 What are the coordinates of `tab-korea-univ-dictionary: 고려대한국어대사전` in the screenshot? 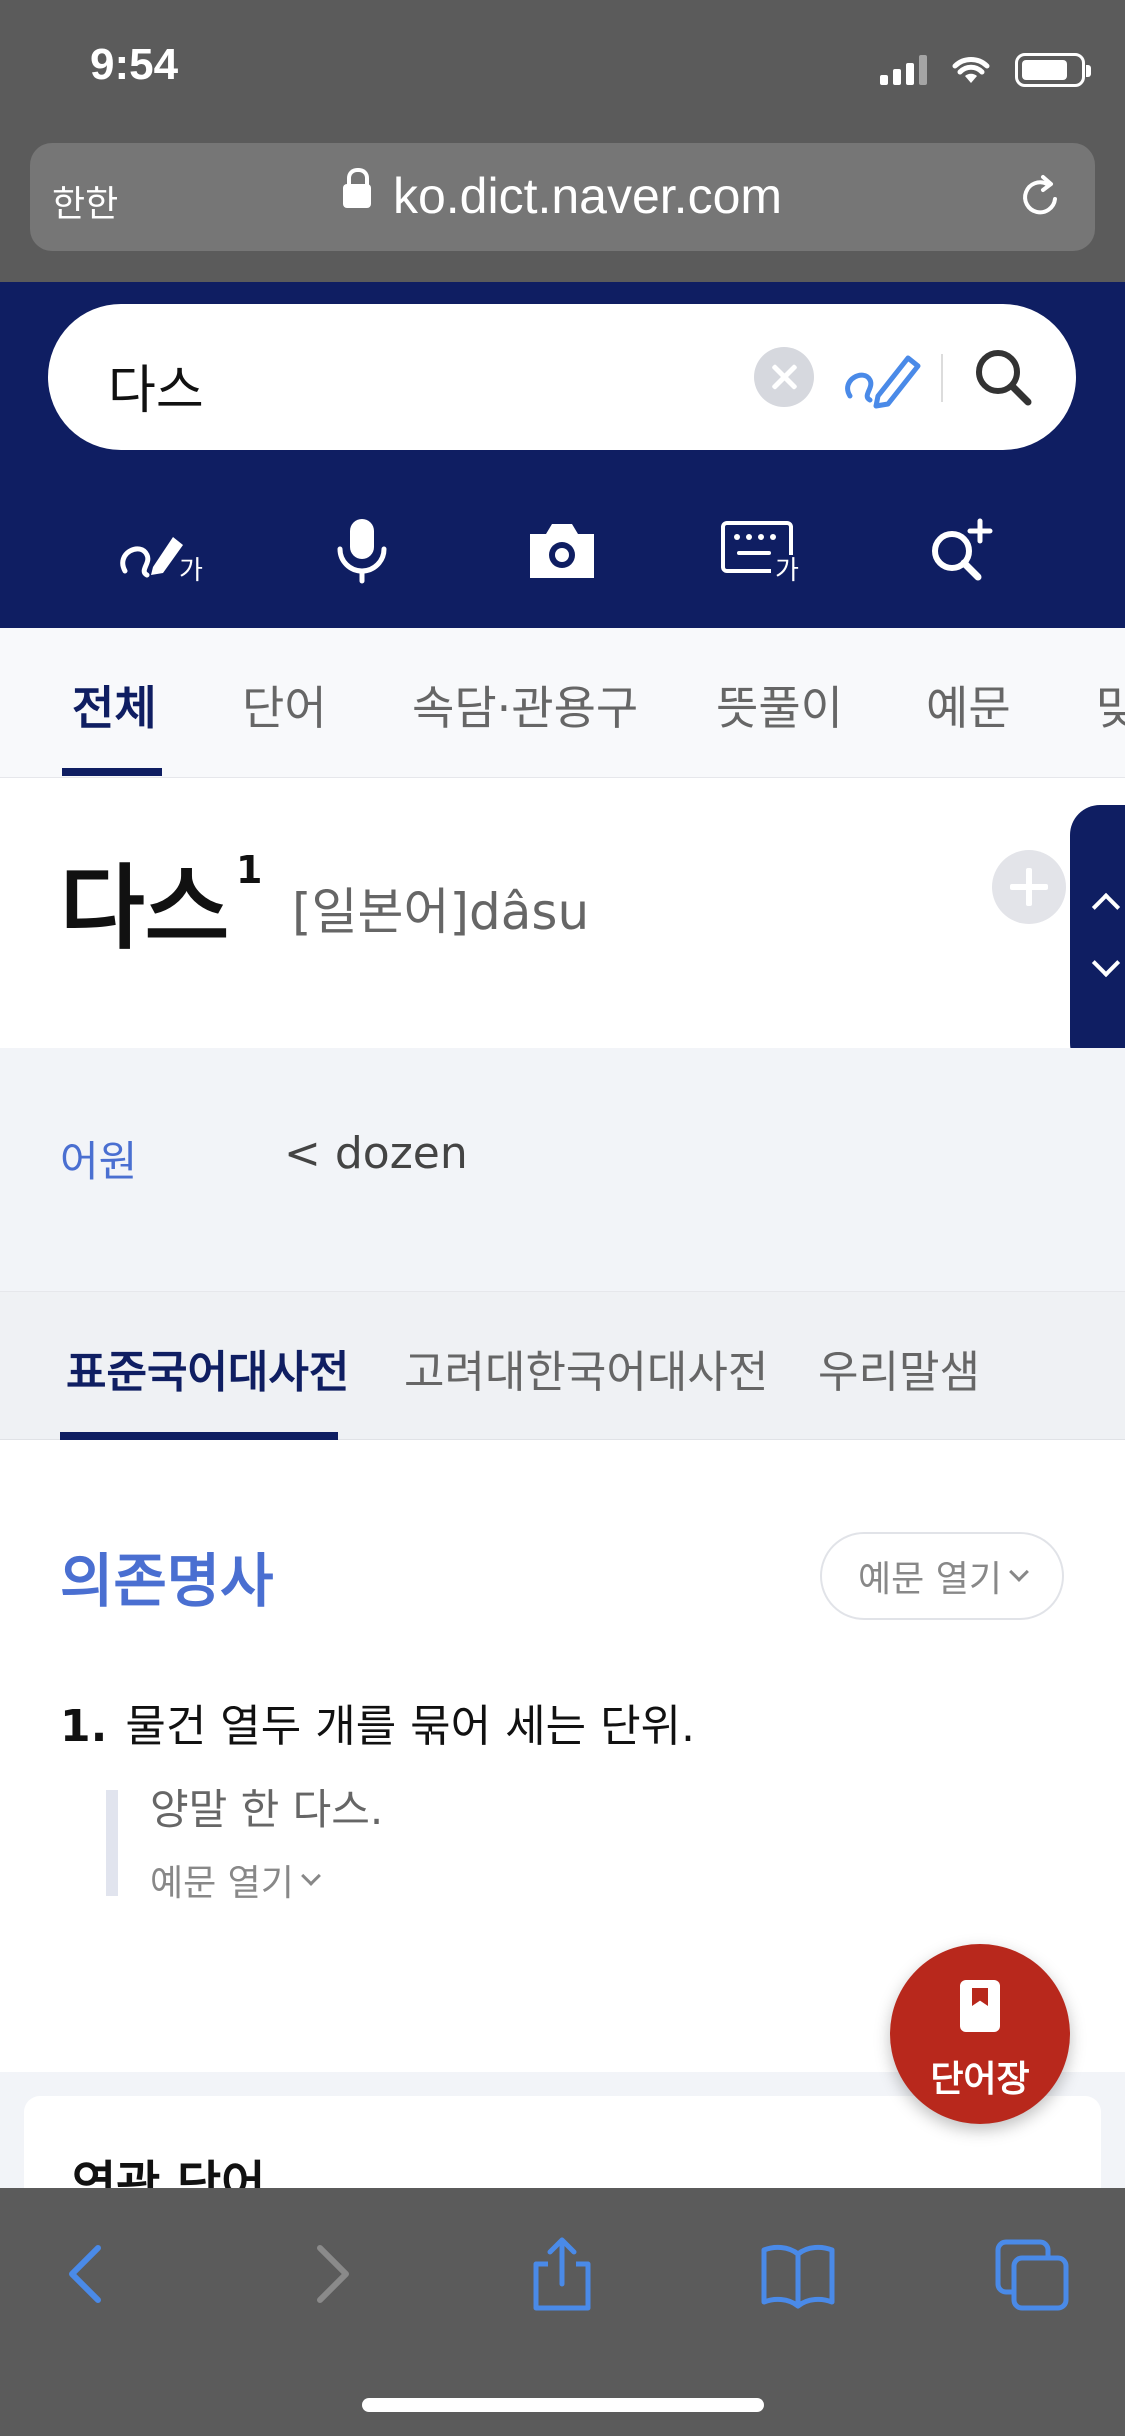 It's located at (586, 1368).